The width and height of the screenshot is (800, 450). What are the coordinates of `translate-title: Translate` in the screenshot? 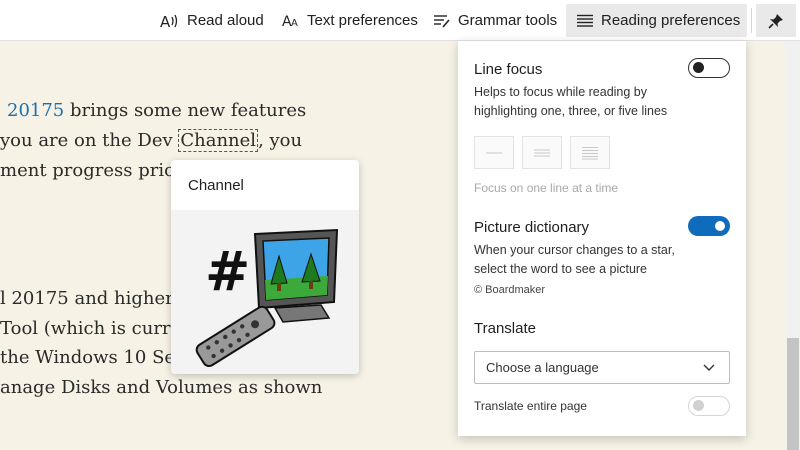 It's located at (505, 328).